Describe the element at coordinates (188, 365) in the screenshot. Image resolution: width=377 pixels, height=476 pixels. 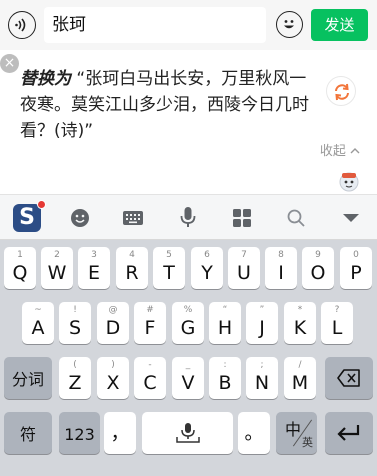
I see `key-hint: _` at that location.